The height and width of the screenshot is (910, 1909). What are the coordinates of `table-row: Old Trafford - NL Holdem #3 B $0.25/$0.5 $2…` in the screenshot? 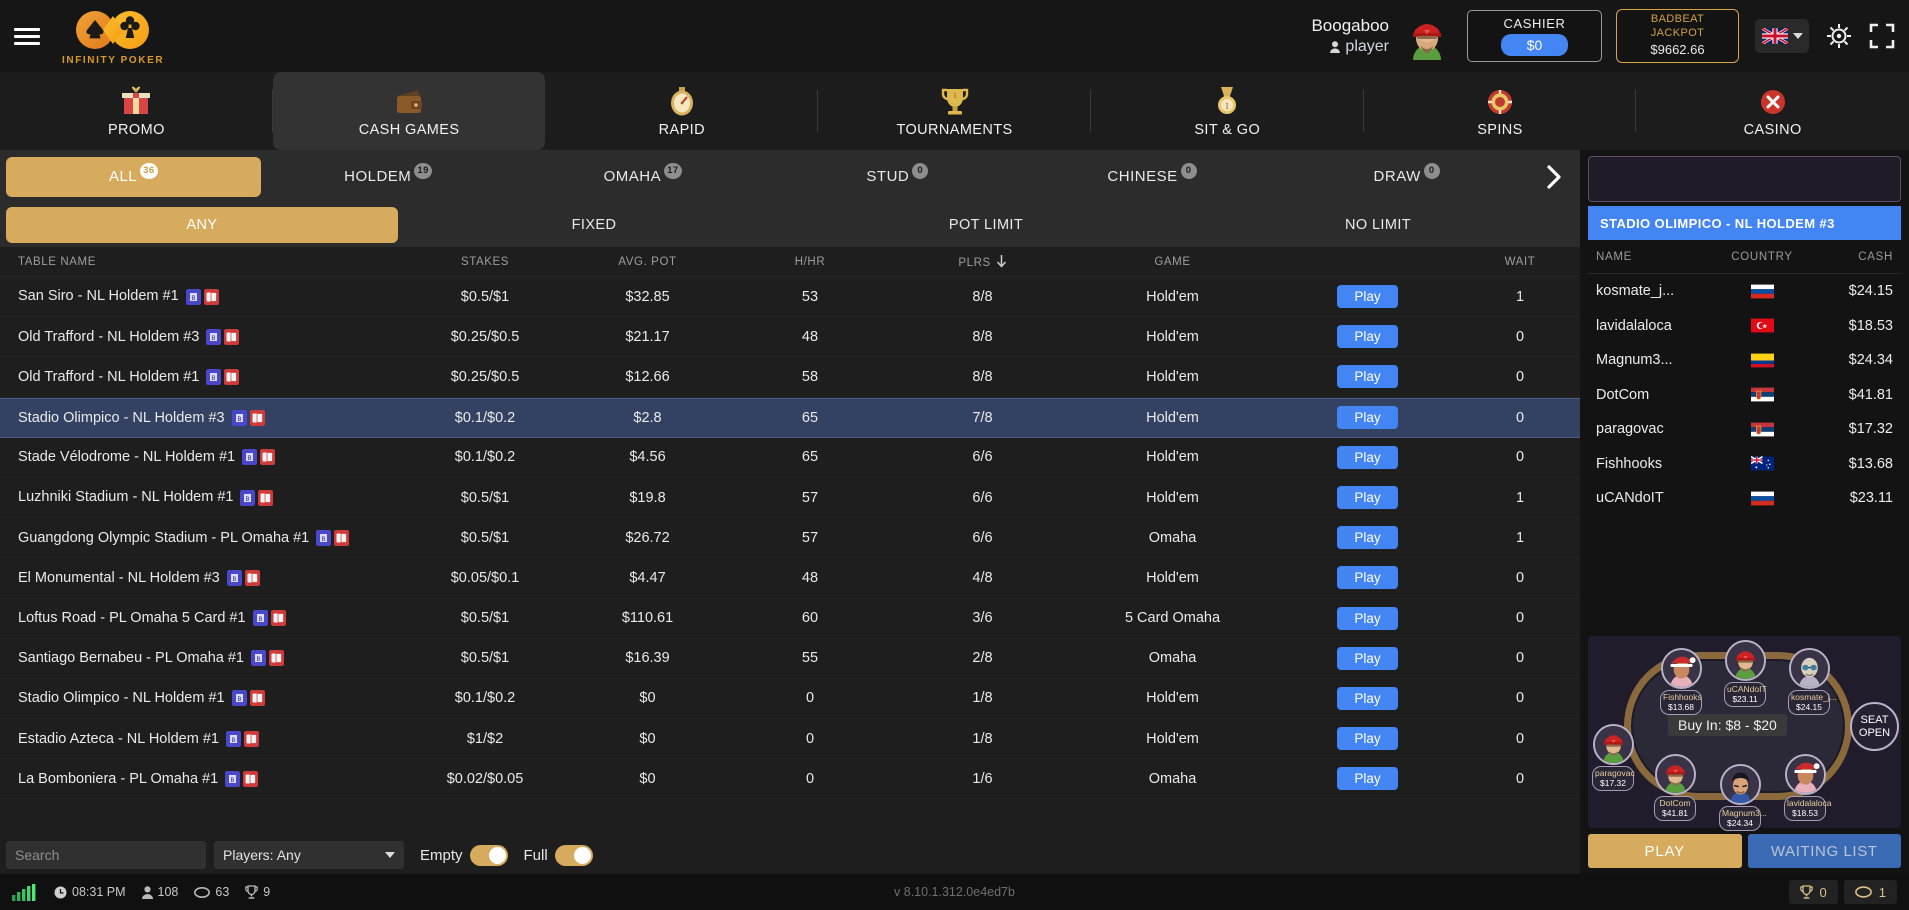 It's located at (790, 337).